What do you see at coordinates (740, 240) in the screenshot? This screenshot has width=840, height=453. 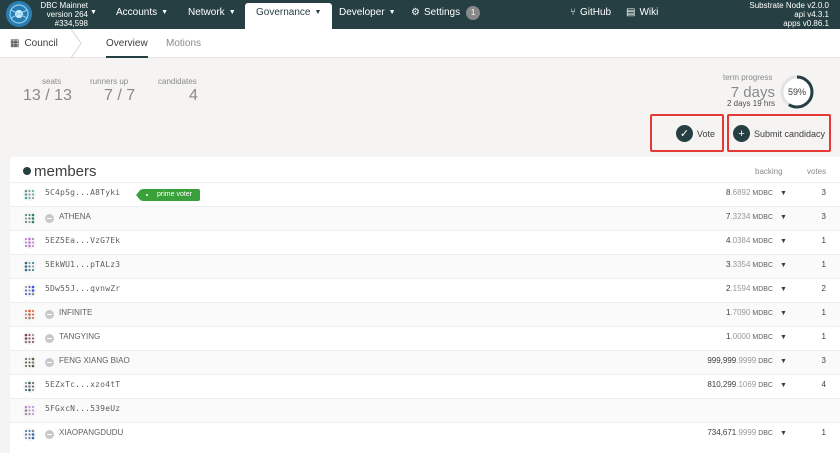 I see `balance-fraction: .0384` at bounding box center [740, 240].